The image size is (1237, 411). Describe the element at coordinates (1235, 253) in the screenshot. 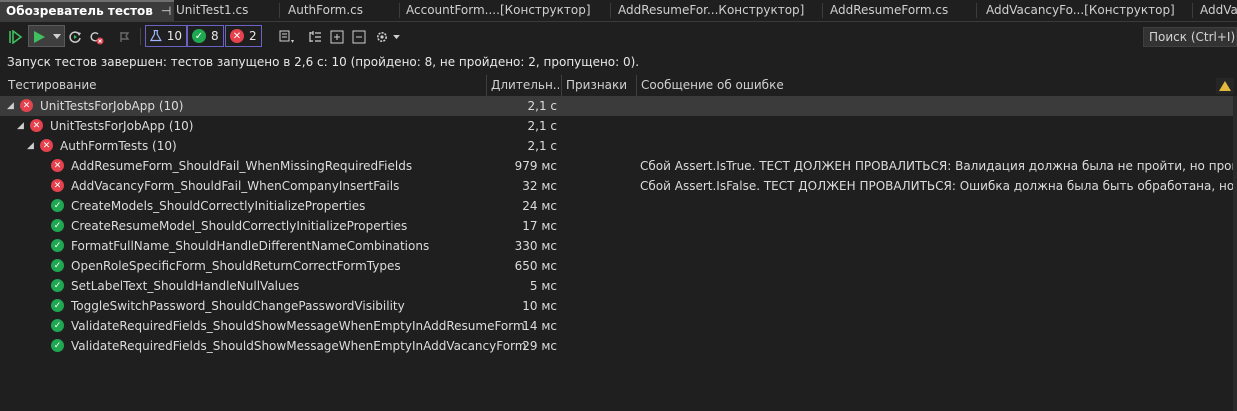

I see `vertical-scrollbar` at that location.